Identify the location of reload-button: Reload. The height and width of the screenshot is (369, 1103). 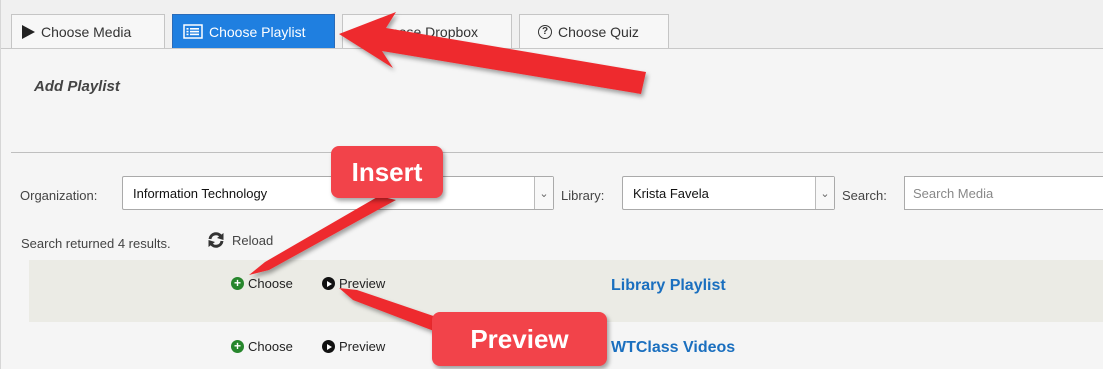
(239, 240).